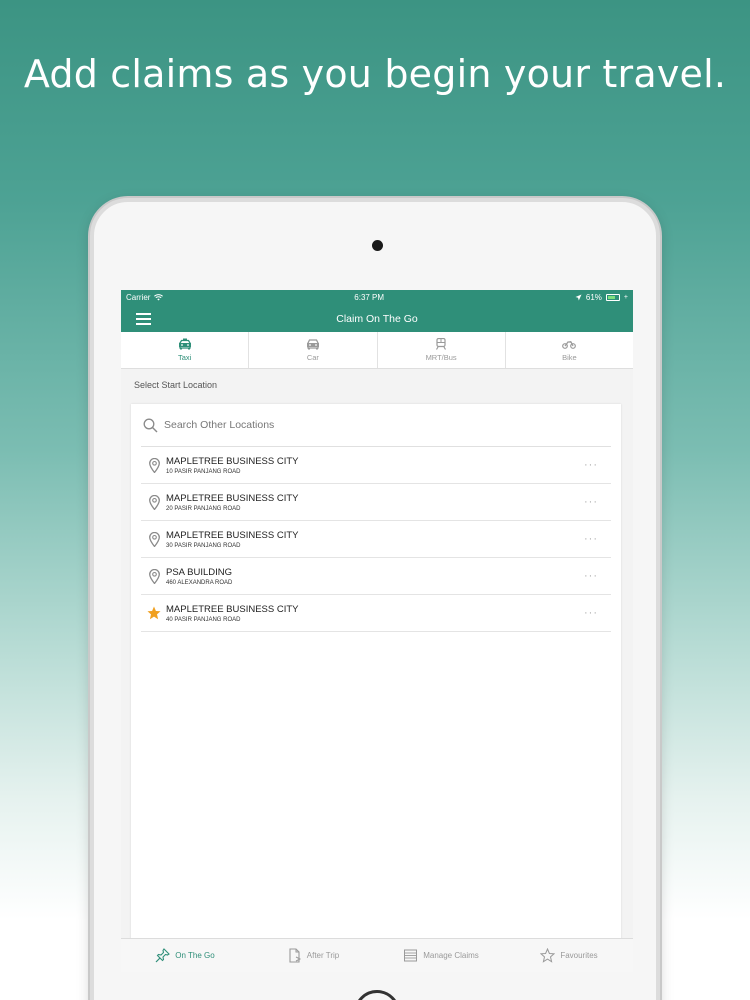 This screenshot has width=750, height=1000. Describe the element at coordinates (163, 955) in the screenshot. I see `pin-push-icon` at that location.